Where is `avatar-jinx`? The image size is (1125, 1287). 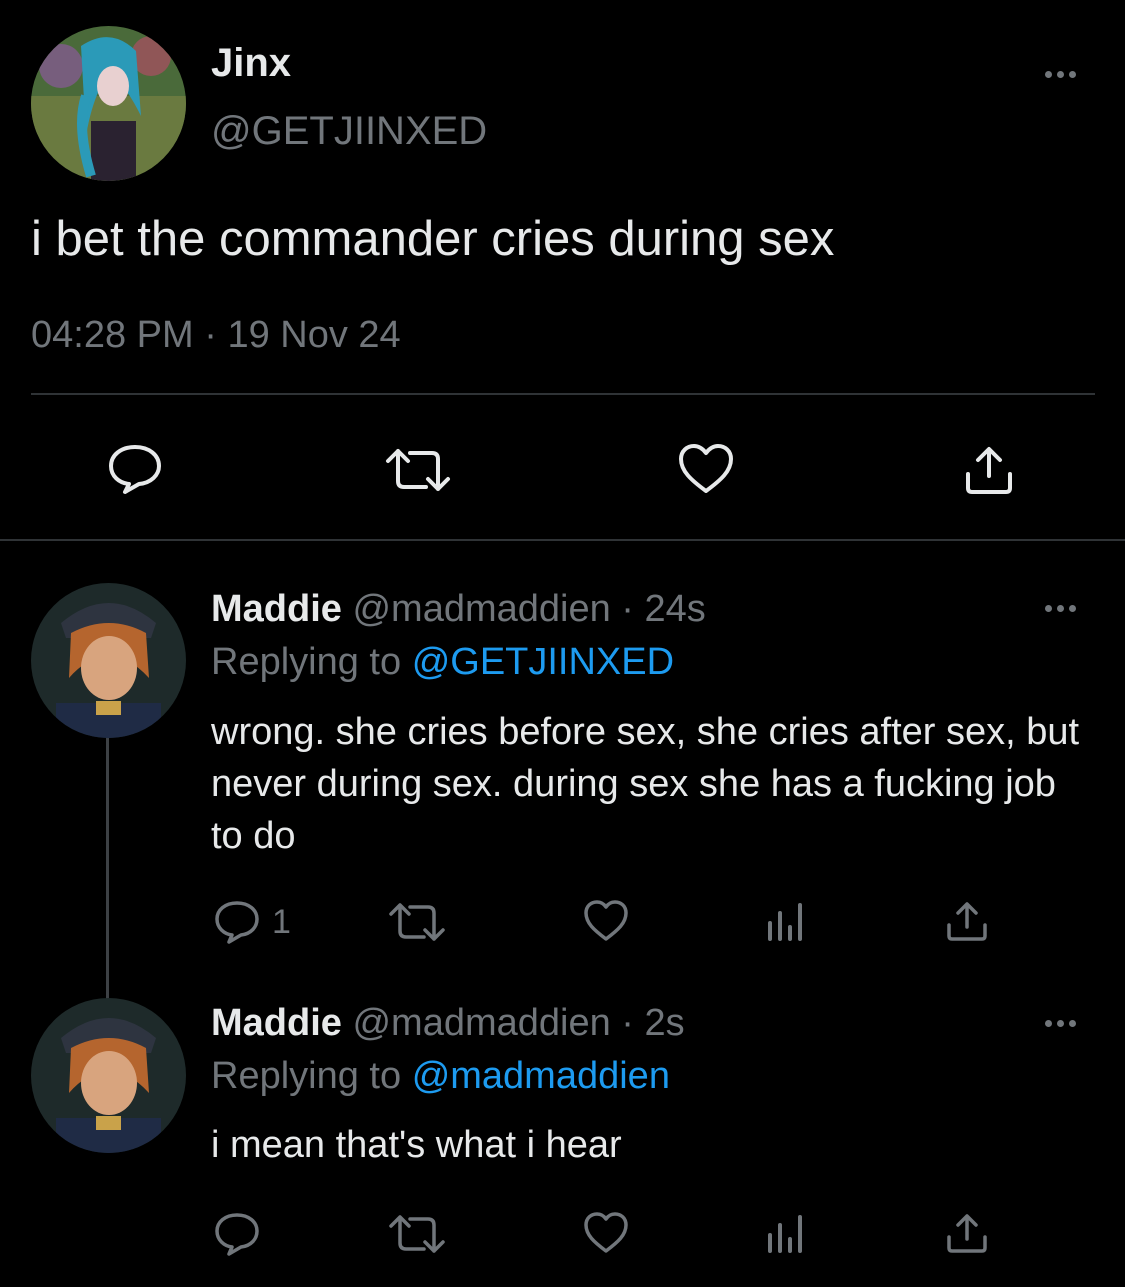 avatar-jinx is located at coordinates (108, 103).